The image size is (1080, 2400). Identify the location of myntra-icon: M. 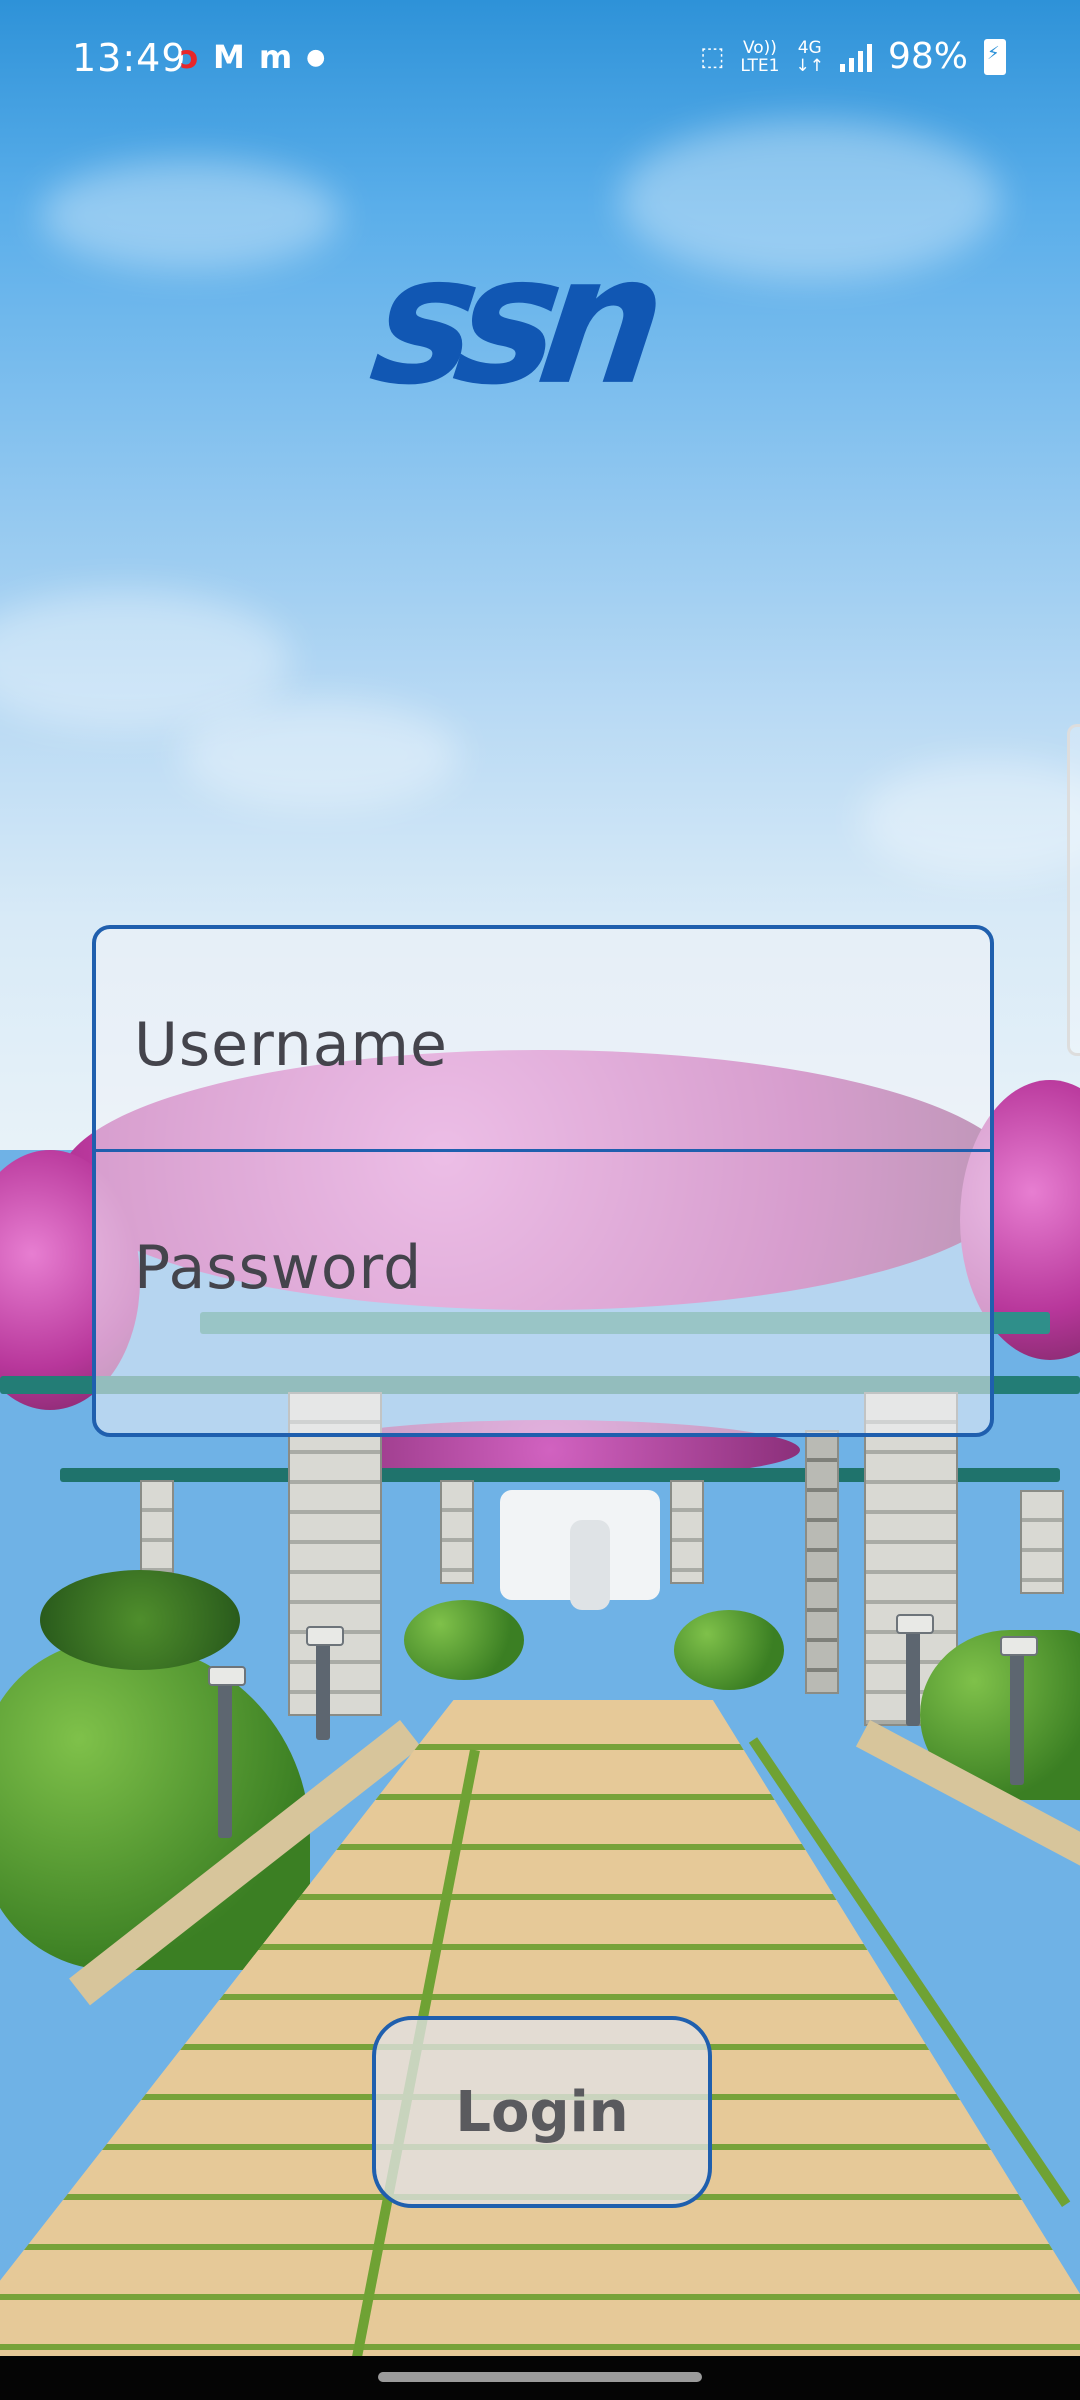
(228, 57).